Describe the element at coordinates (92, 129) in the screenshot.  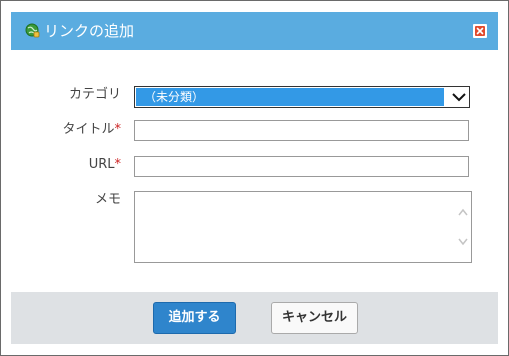
I see `title-label: タイトル*` at that location.